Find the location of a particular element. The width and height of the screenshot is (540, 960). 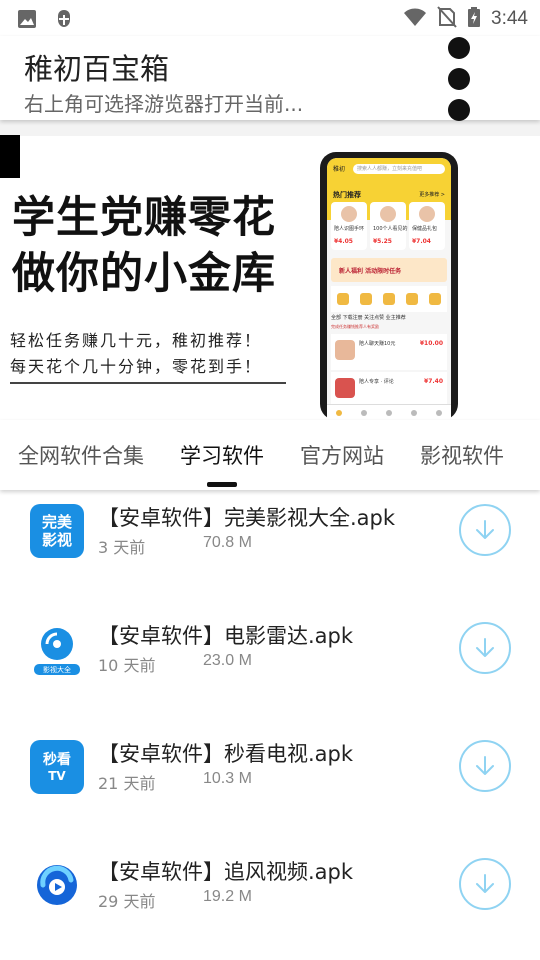

banner-subtext-line1: 轻松任务赚几十元，稚初推荐！ is located at coordinates (136, 340).